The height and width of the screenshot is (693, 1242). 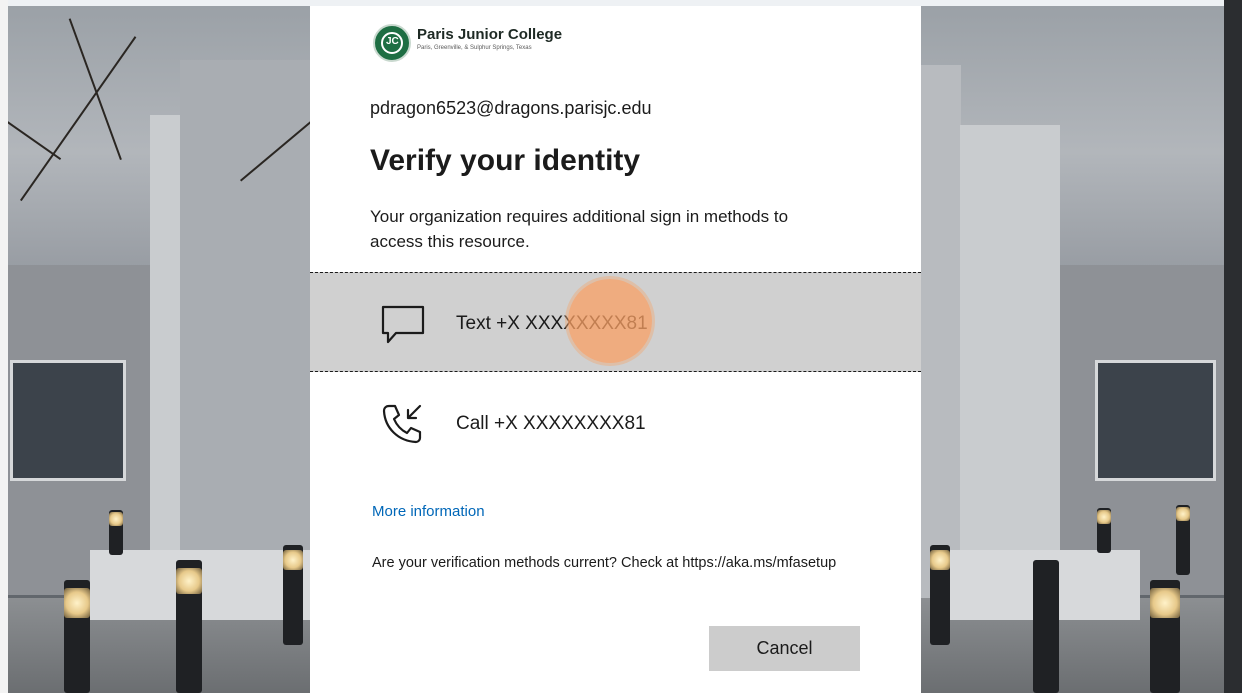 I want to click on message-icon, so click(x=403, y=324).